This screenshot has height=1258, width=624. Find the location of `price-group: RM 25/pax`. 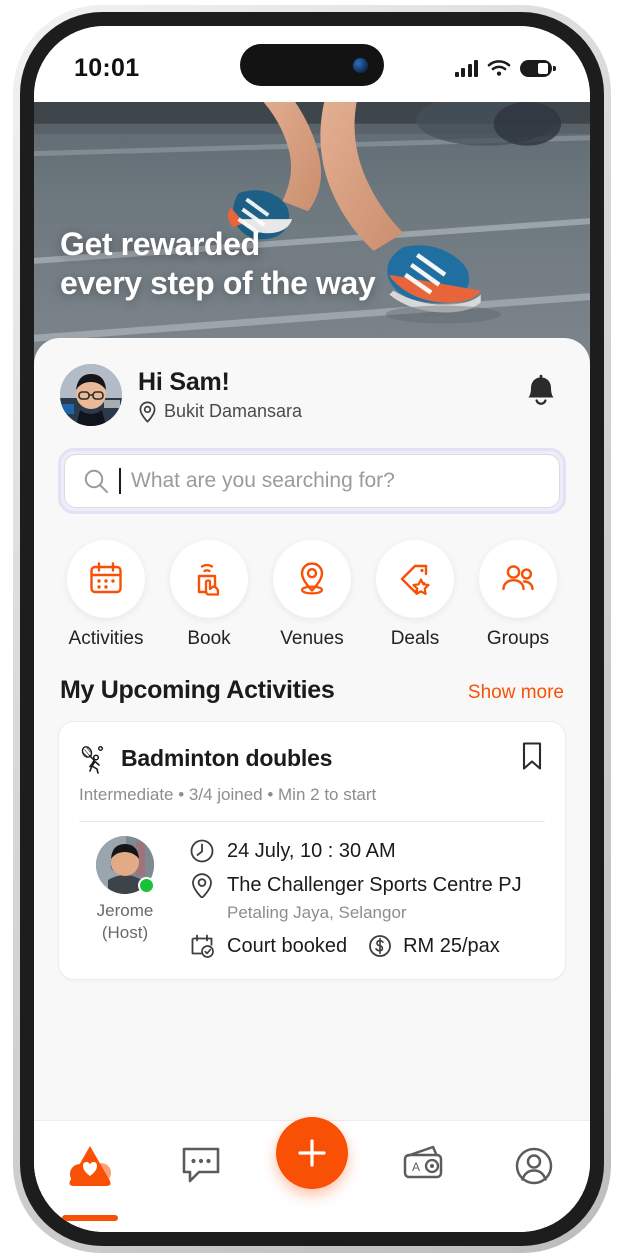

price-group: RM 25/pax is located at coordinates (433, 946).